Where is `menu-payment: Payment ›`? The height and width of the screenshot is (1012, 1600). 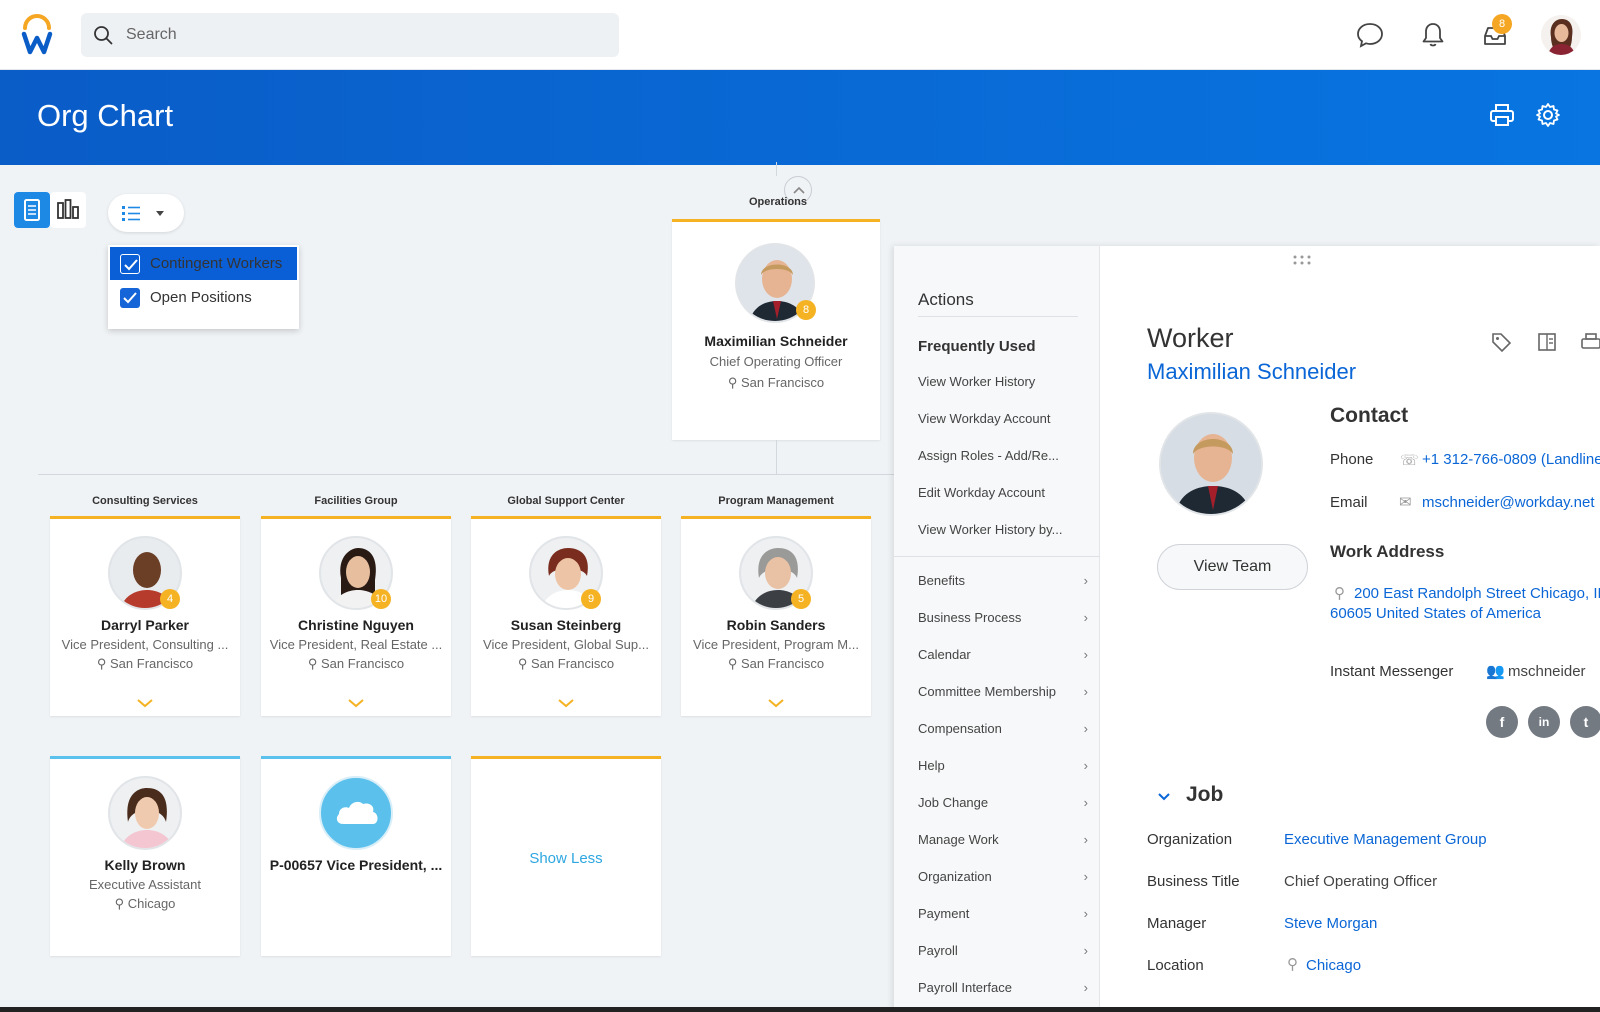 menu-payment: Payment › is located at coordinates (1003, 913).